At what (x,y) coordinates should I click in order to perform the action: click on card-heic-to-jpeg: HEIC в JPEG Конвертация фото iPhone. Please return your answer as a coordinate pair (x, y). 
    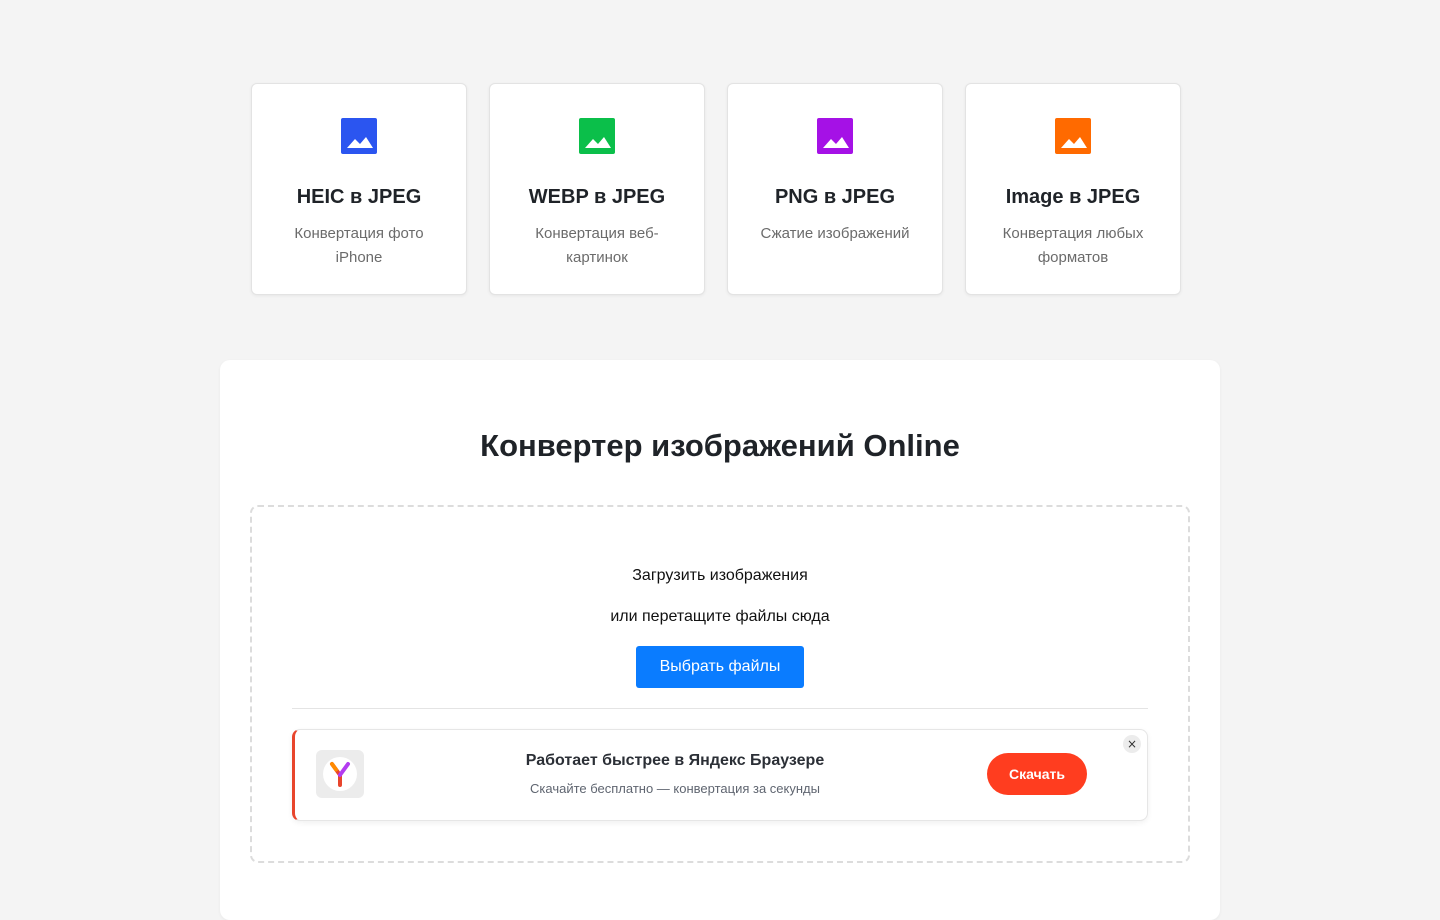
    Looking at the image, I should click on (359, 189).